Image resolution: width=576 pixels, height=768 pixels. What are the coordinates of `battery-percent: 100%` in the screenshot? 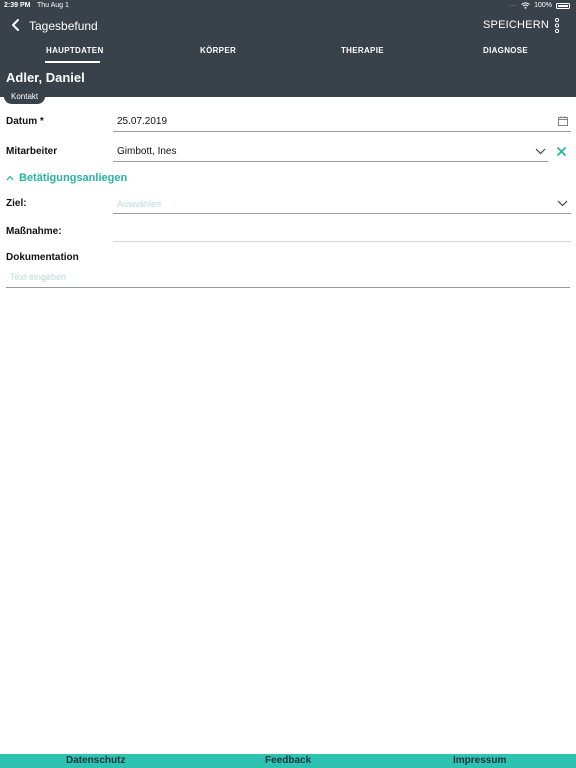 It's located at (543, 5).